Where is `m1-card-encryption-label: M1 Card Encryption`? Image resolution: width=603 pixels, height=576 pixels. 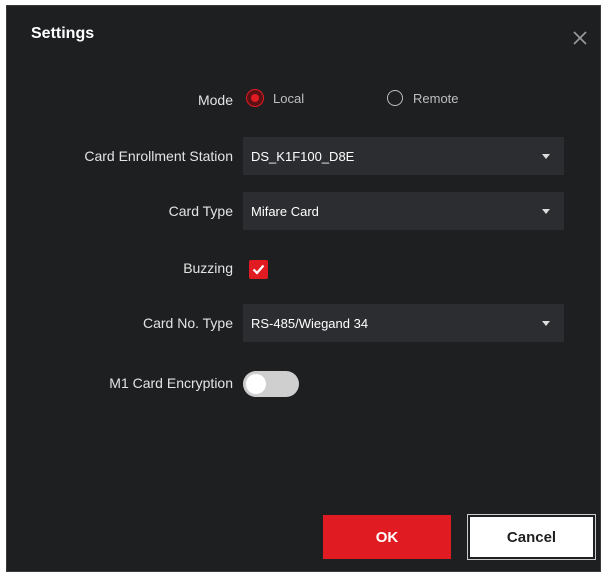 m1-card-encryption-label: M1 Card Encryption is located at coordinates (171, 383).